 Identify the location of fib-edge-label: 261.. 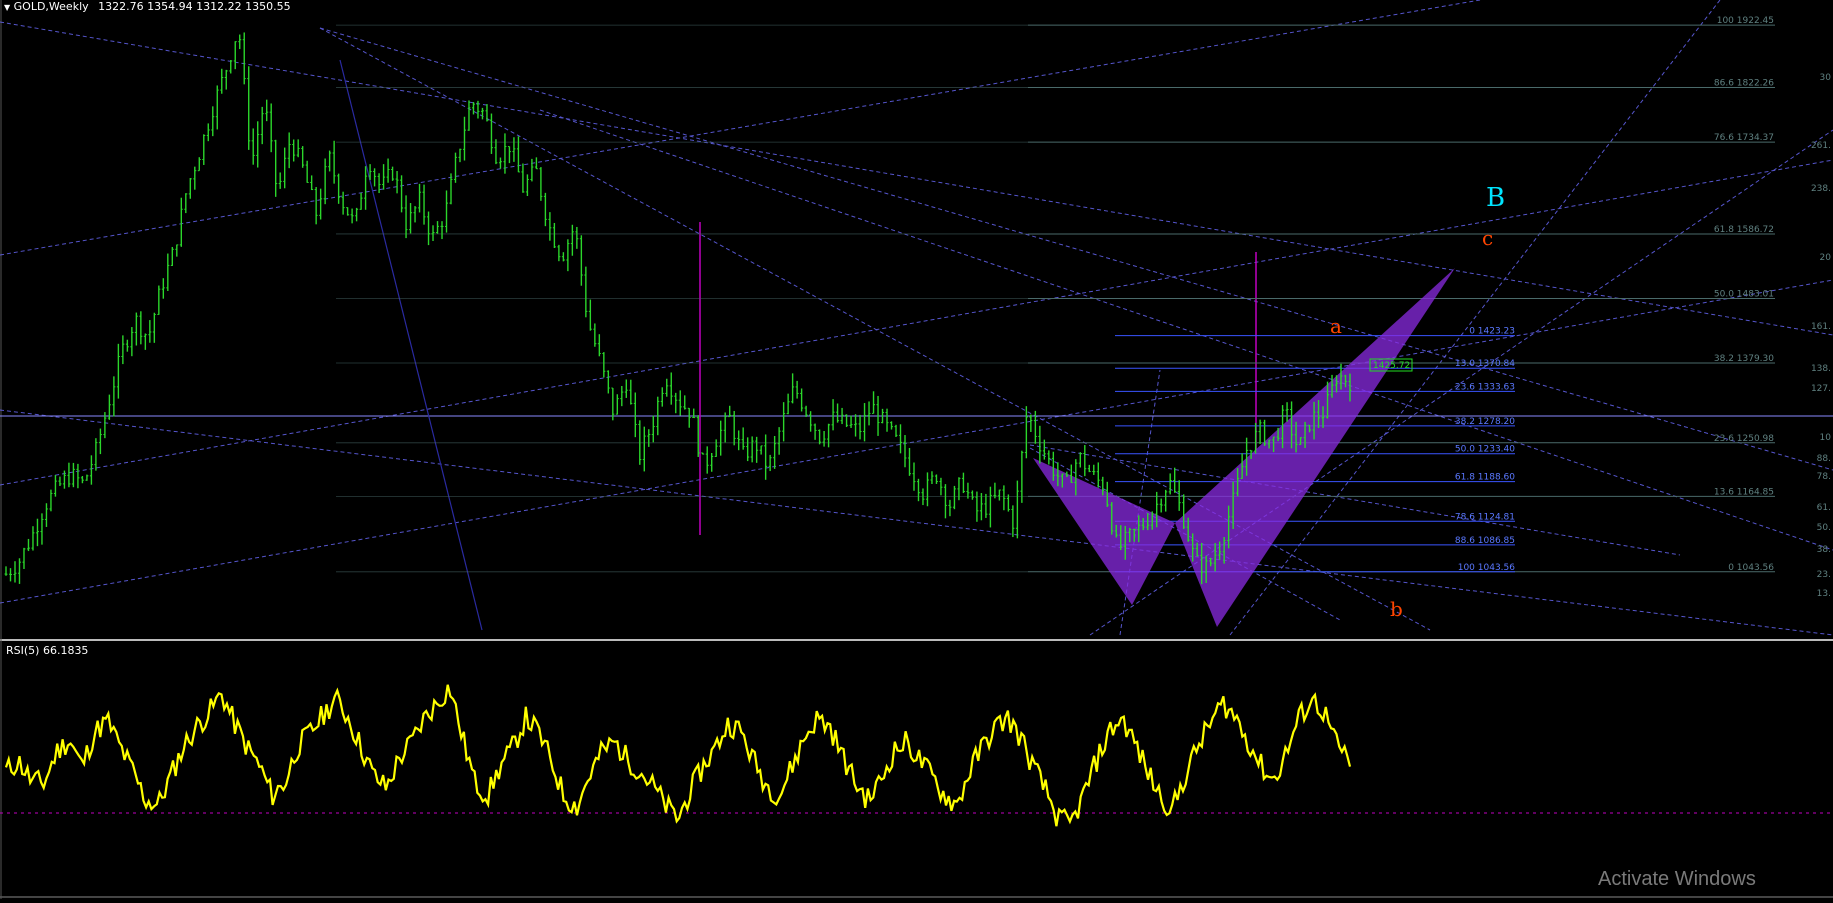
(1821, 146).